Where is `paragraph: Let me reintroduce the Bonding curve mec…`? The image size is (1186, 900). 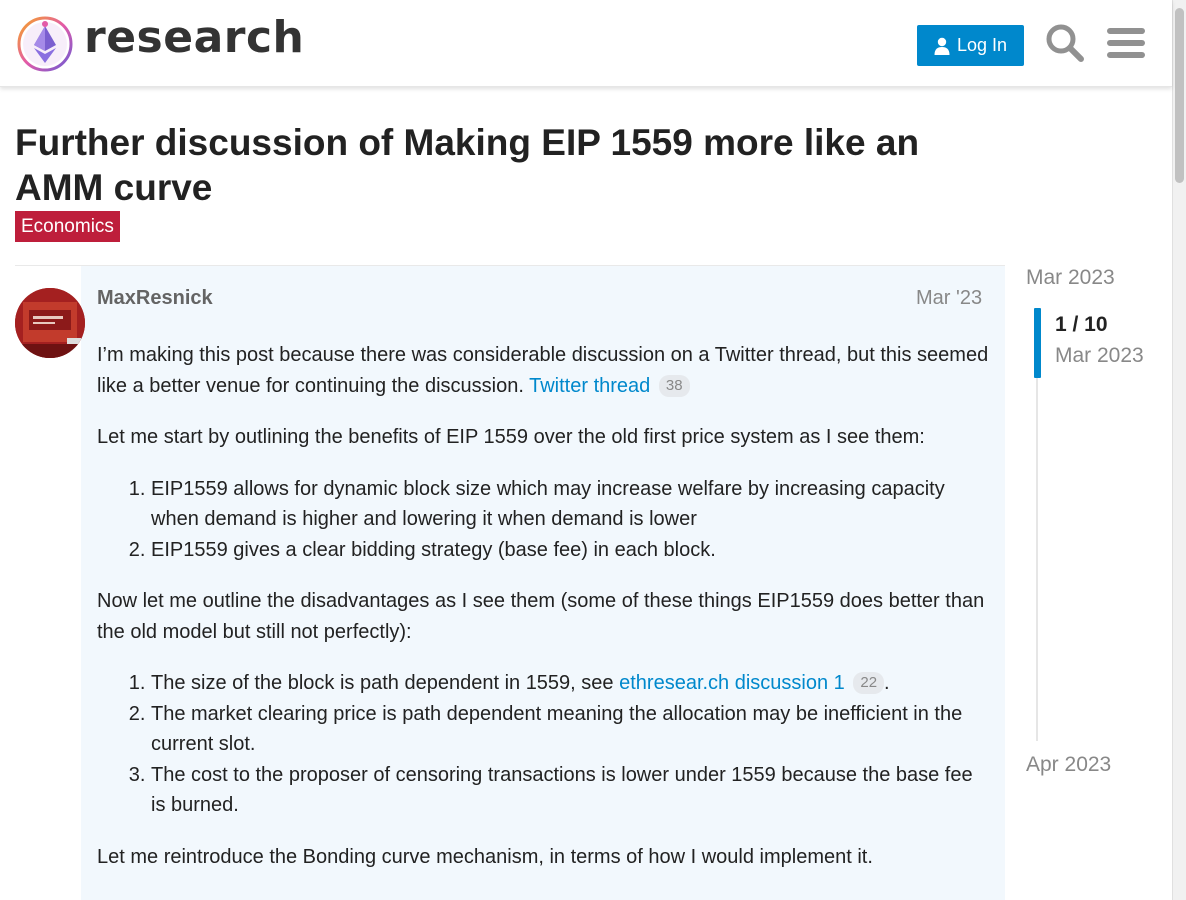
paragraph: Let me reintroduce the Bonding curve mec… is located at coordinates (485, 856).